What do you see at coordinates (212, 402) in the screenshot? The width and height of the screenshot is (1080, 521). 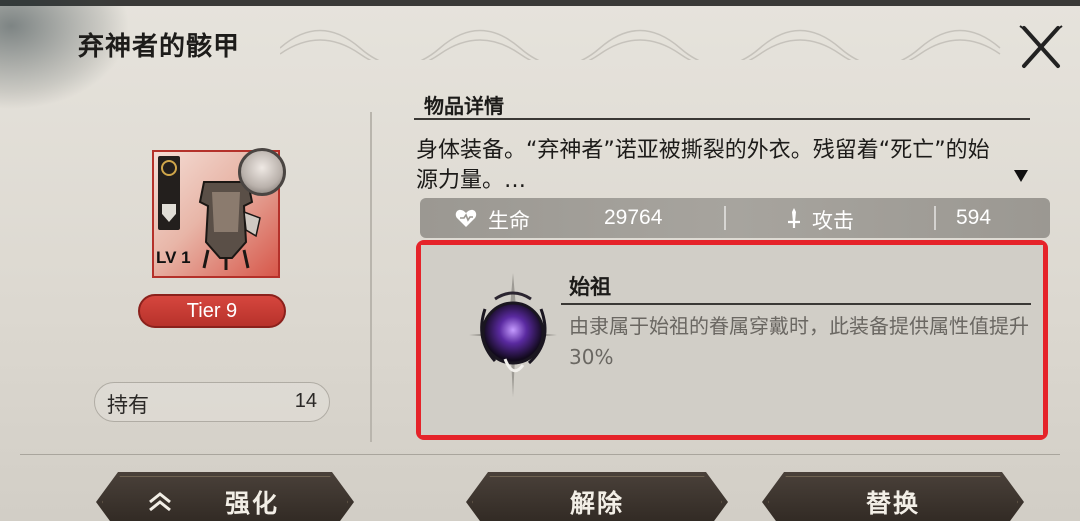 I see `owned-count-box: 持有 14` at bounding box center [212, 402].